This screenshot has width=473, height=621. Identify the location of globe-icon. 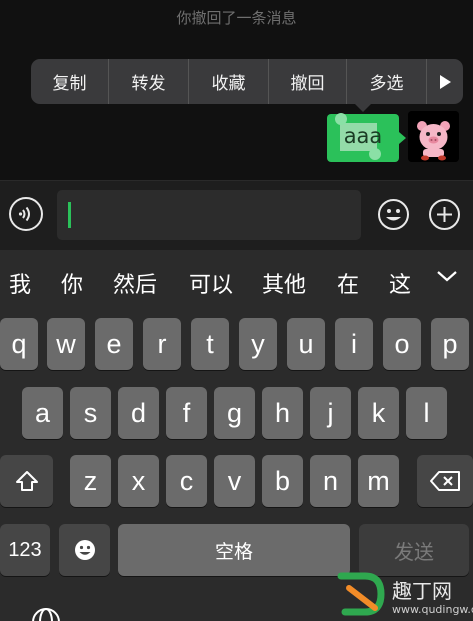
(46, 614).